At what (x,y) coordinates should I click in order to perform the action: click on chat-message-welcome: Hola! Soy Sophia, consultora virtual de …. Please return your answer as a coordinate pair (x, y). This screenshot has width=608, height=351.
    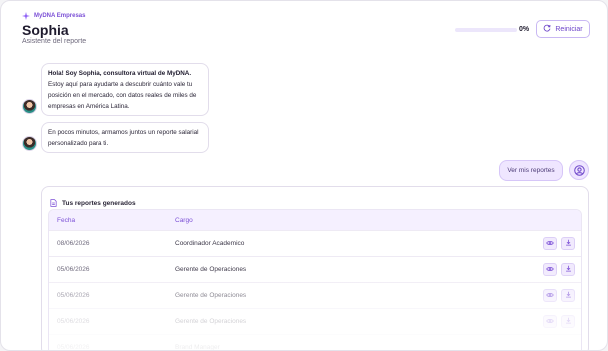
    Looking at the image, I should click on (125, 89).